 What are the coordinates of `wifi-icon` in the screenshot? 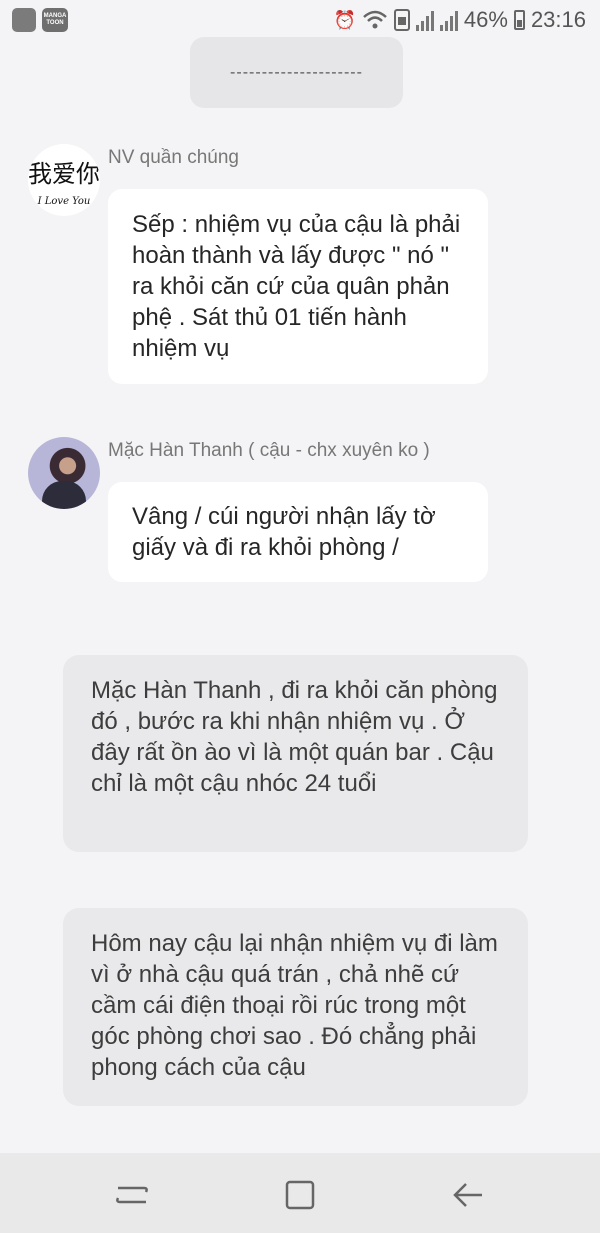 It's located at (375, 19).